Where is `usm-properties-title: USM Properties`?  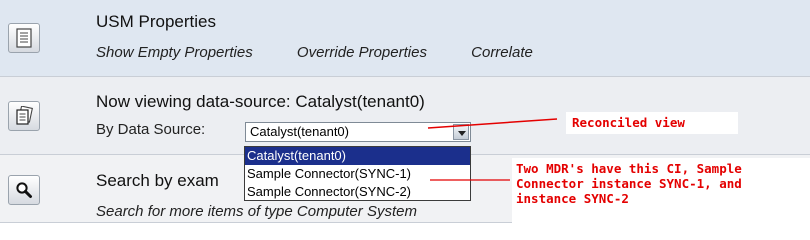
usm-properties-title: USM Properties is located at coordinates (156, 21).